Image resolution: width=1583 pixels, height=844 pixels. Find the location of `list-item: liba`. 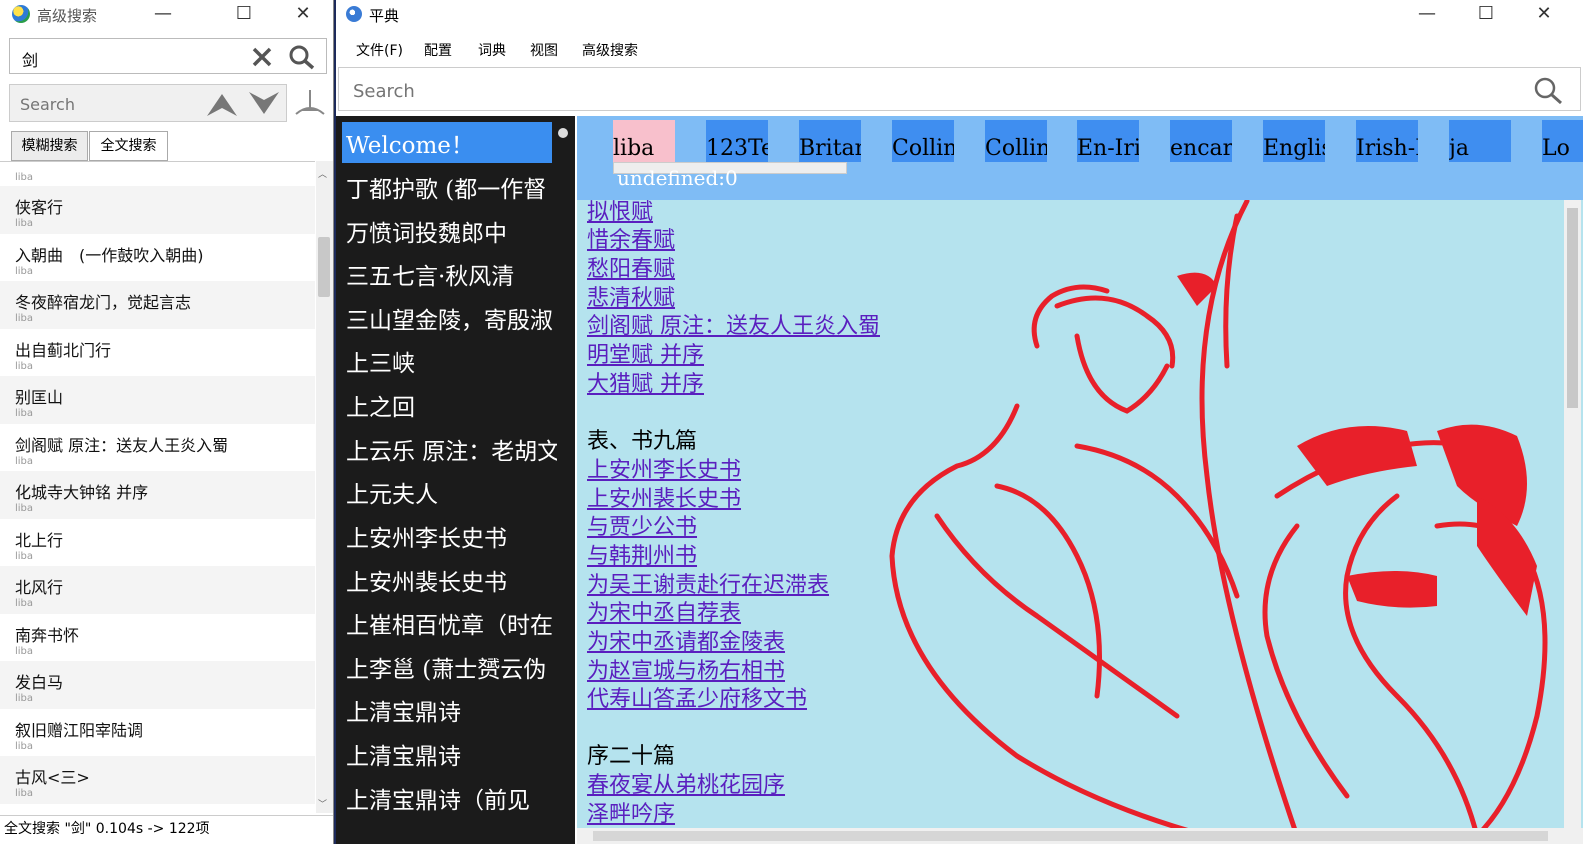

list-item: liba is located at coordinates (157, 174).